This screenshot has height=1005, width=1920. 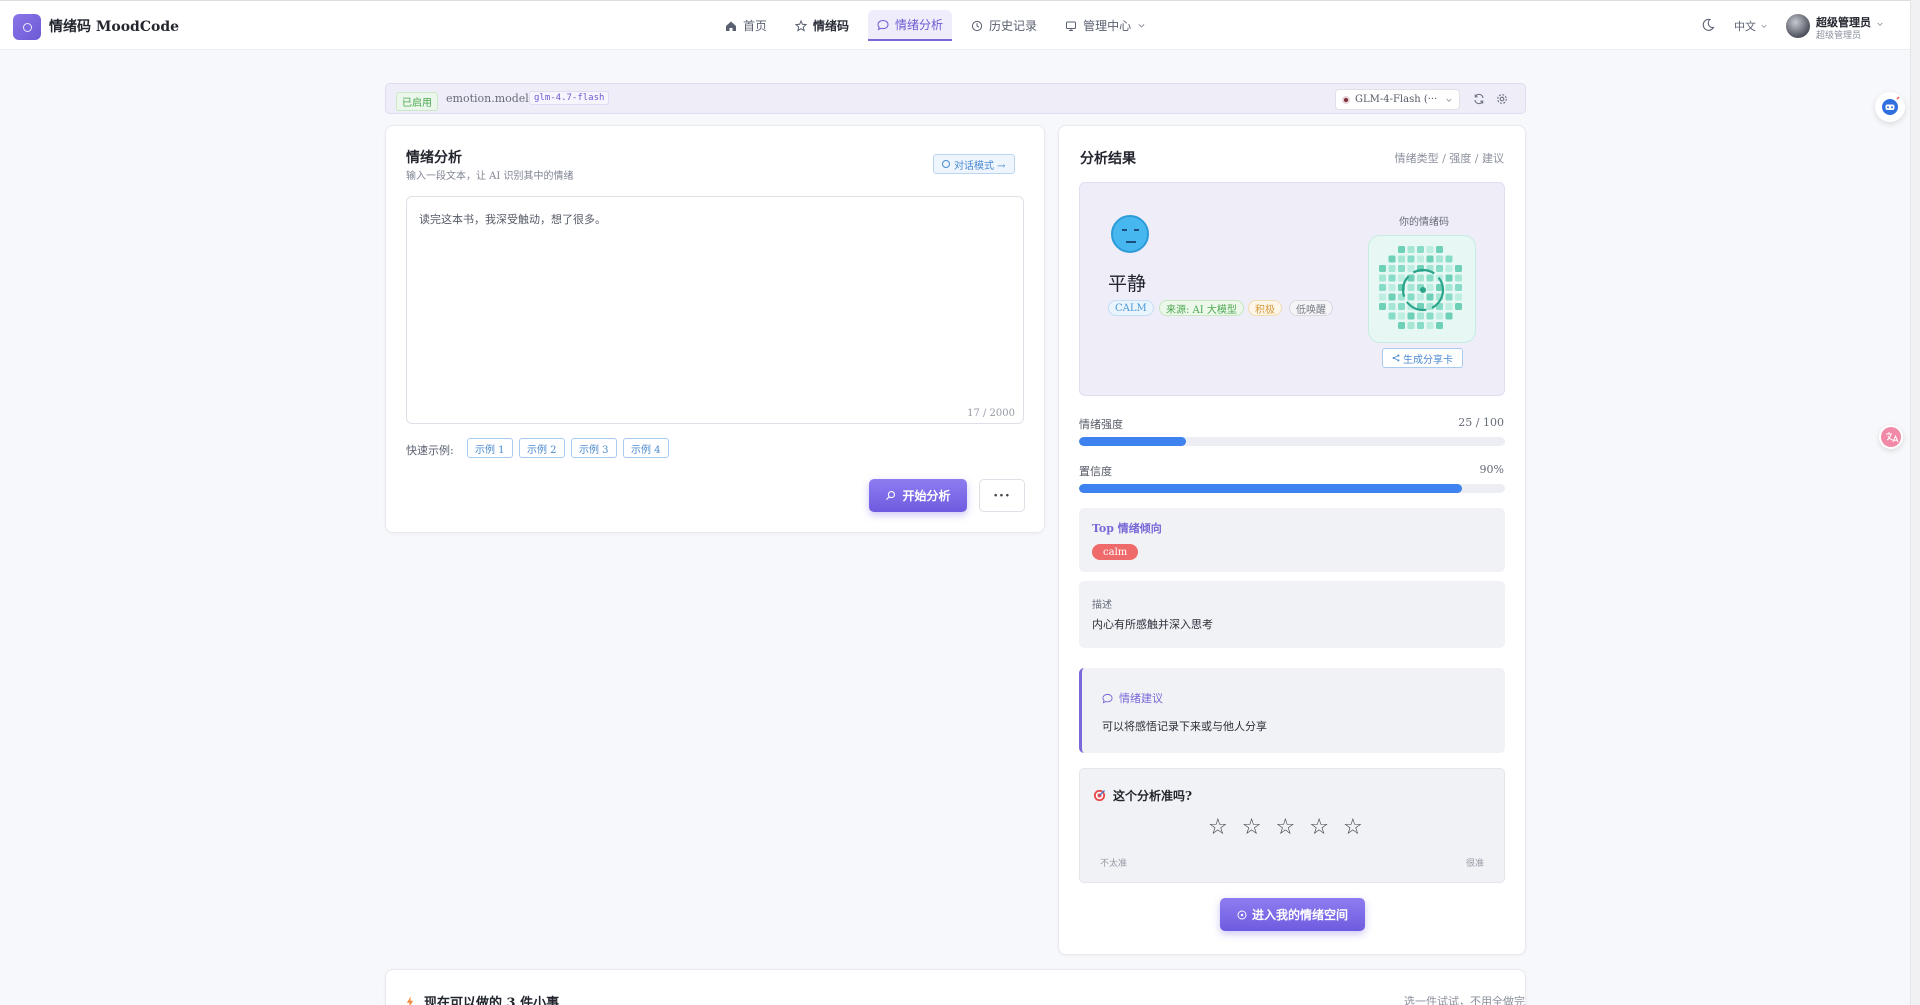 I want to click on description-label: 描述, so click(x=1102, y=605).